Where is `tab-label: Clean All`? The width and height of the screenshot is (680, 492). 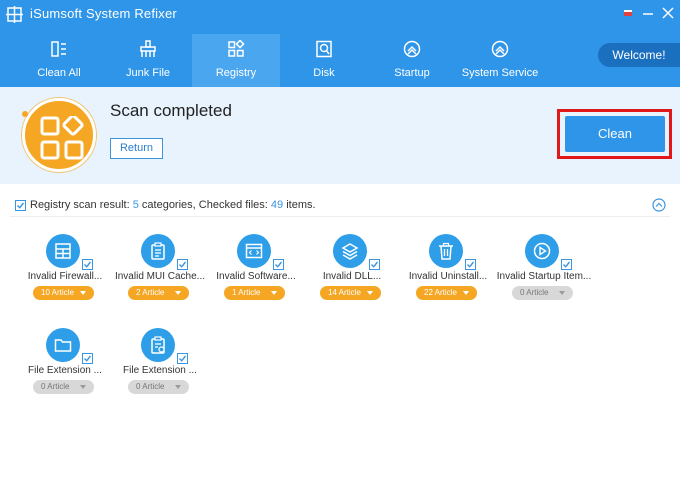 tab-label: Clean All is located at coordinates (59, 73).